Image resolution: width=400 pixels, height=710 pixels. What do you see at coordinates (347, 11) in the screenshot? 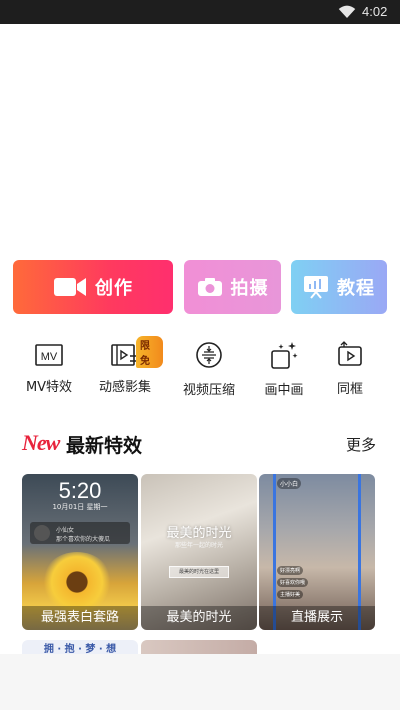
I see `wifi-icon` at bounding box center [347, 11].